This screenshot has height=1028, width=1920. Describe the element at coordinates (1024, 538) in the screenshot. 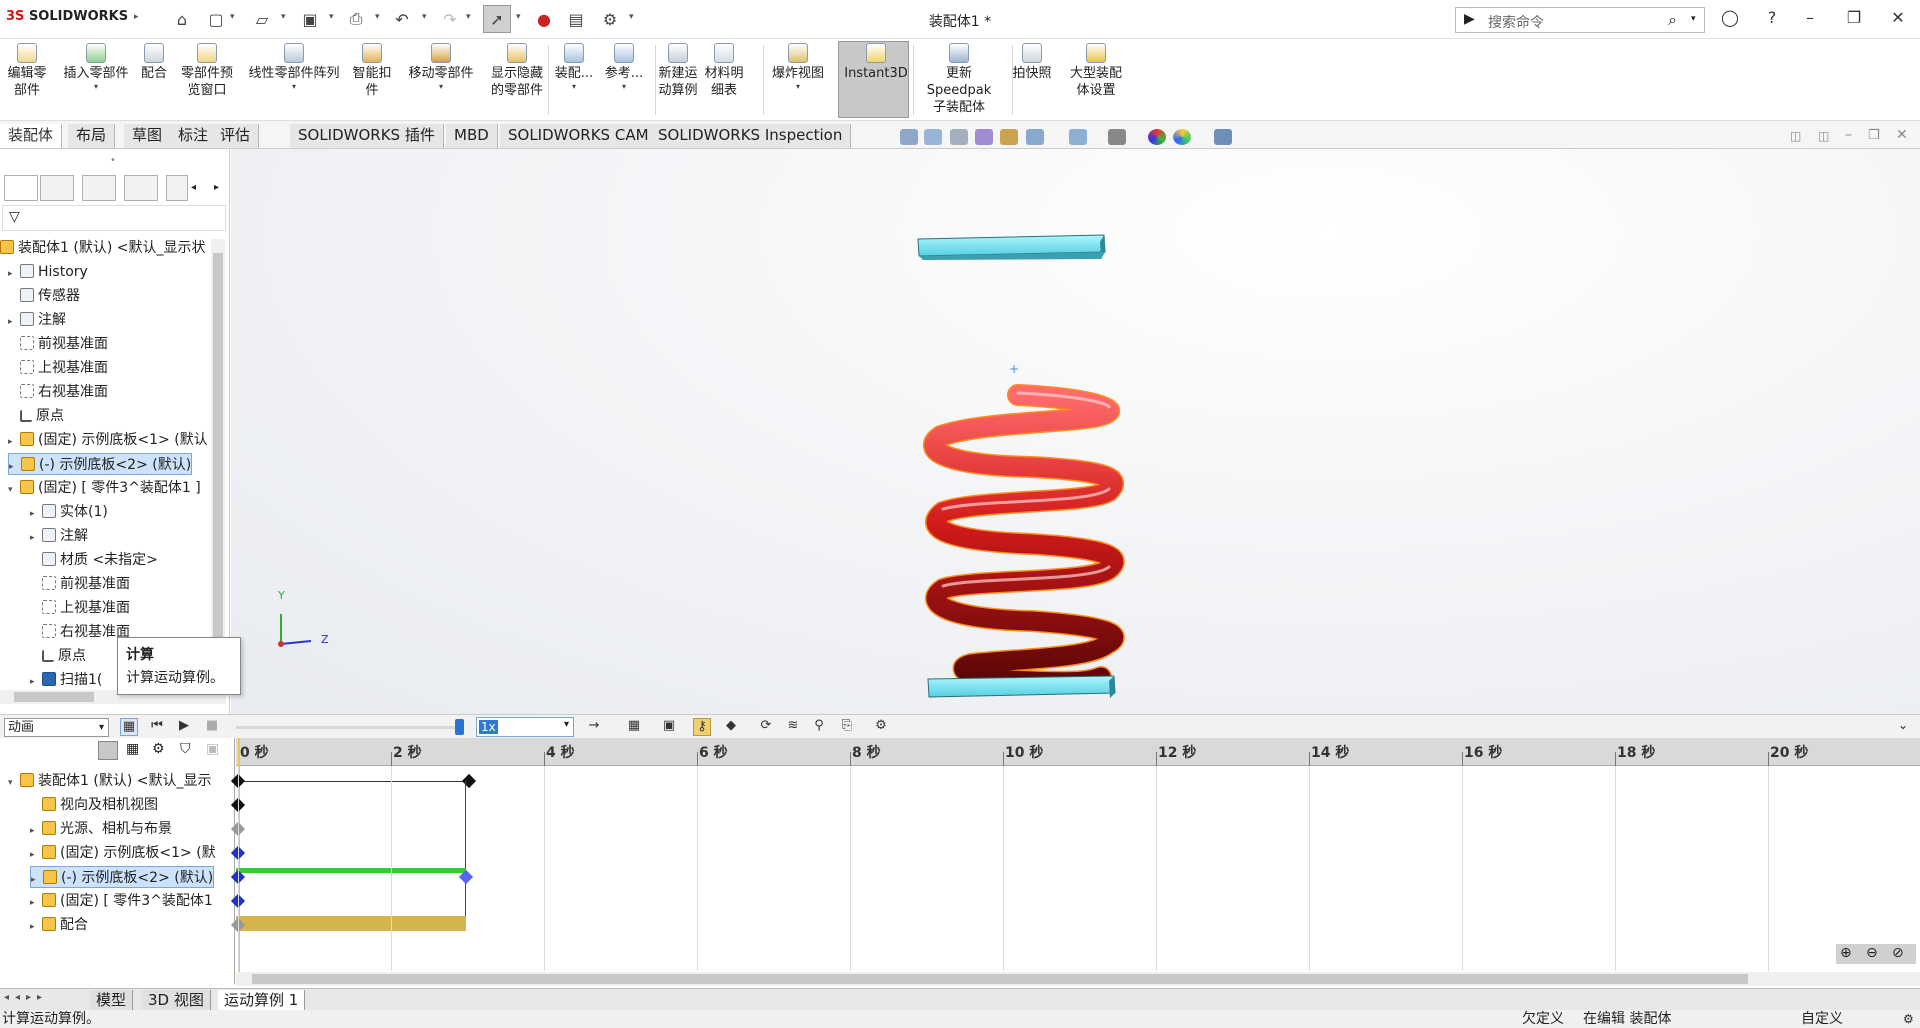

I see `spring` at that location.